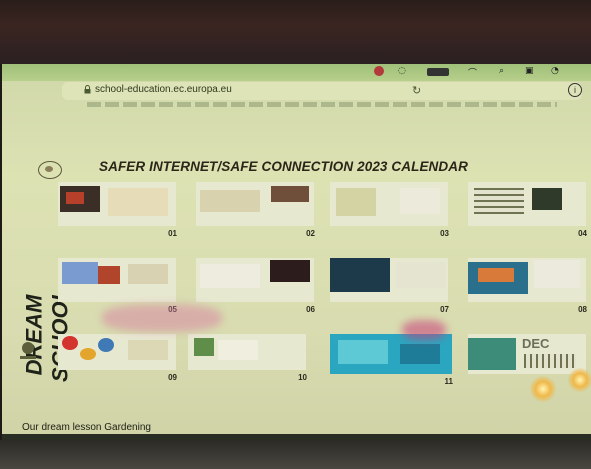  I want to click on month-number: 09, so click(172, 377).